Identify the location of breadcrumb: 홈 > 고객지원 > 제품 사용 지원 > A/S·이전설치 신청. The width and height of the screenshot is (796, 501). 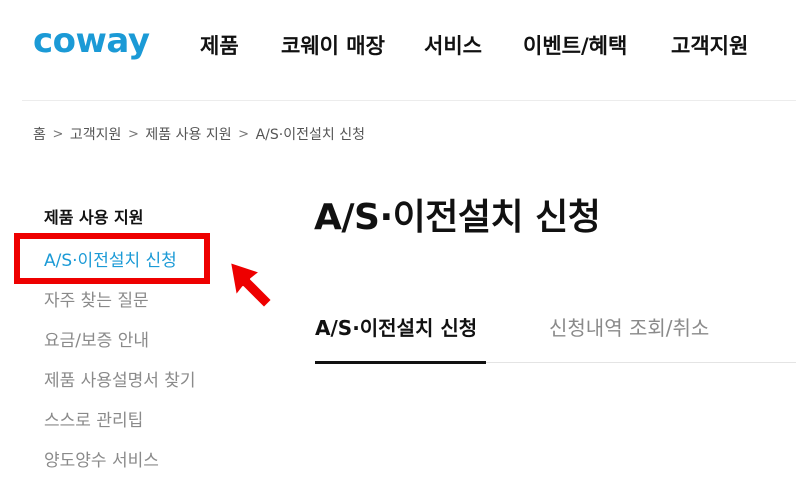
(199, 134).